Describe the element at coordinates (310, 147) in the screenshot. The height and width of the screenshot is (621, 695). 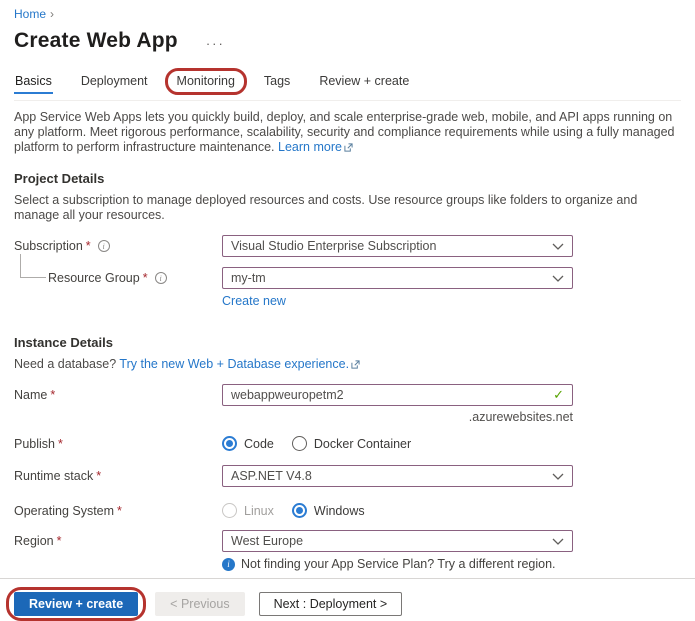
I see `learn-more-link: Learn more` at that location.